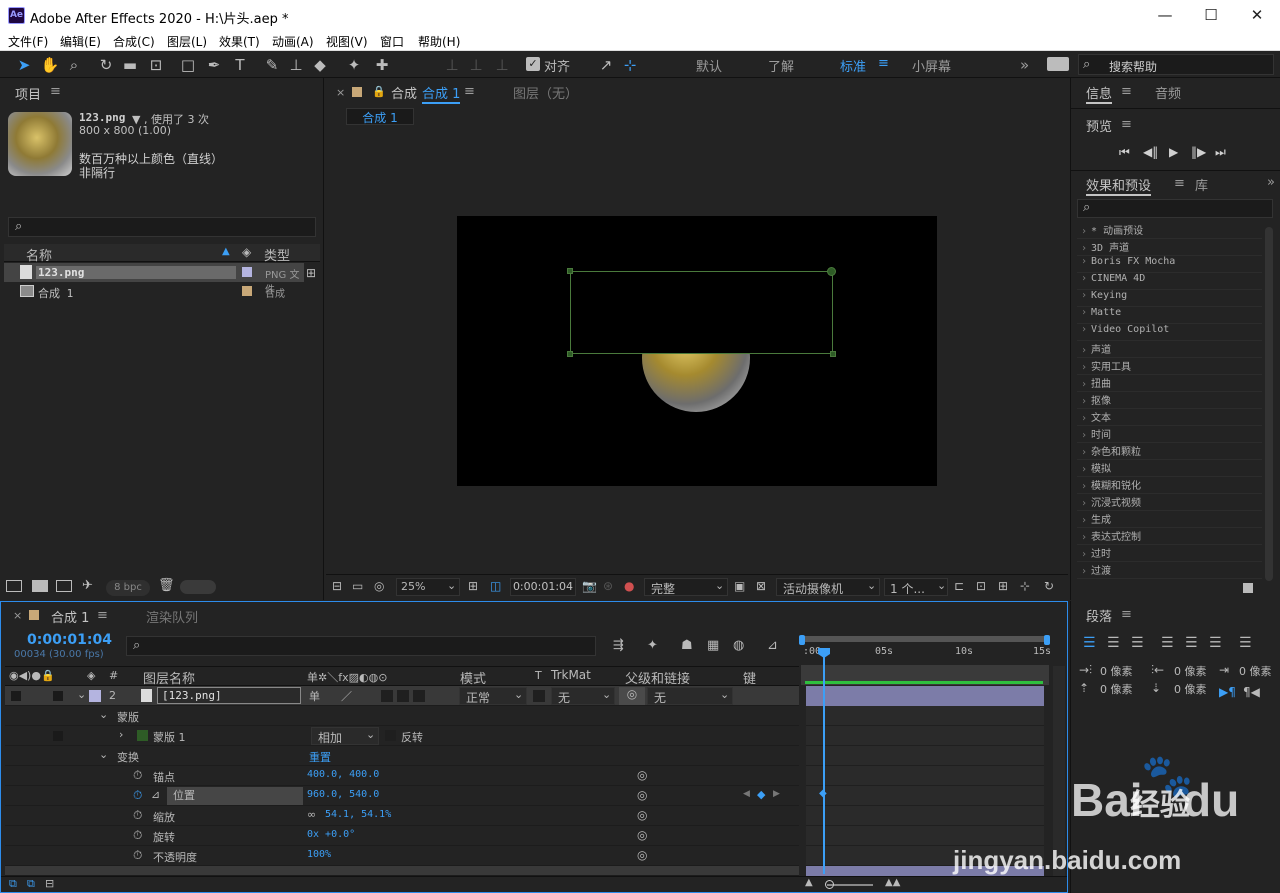  Describe the element at coordinates (402, 756) in the screenshot. I see `transform-group-row: ⌄ 变换 重置` at that location.